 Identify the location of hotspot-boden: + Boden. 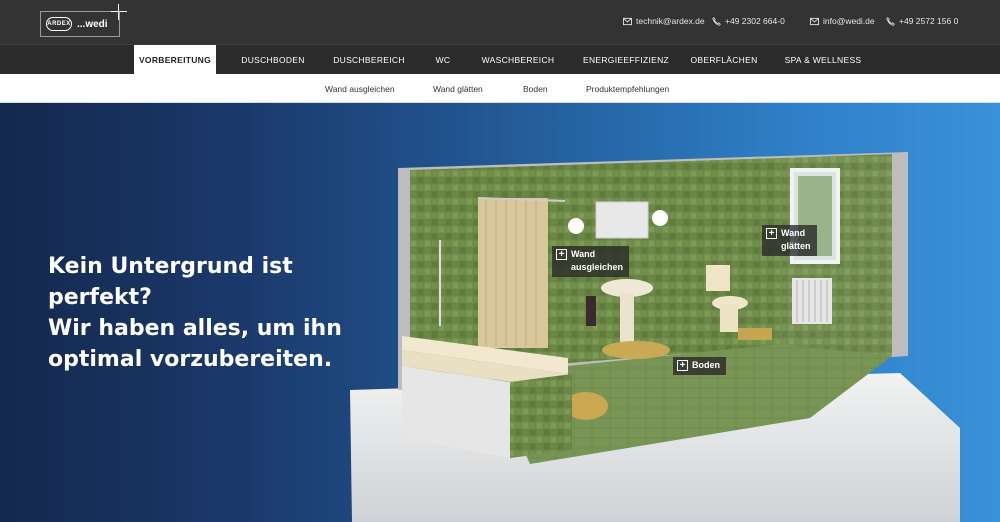
(699, 366).